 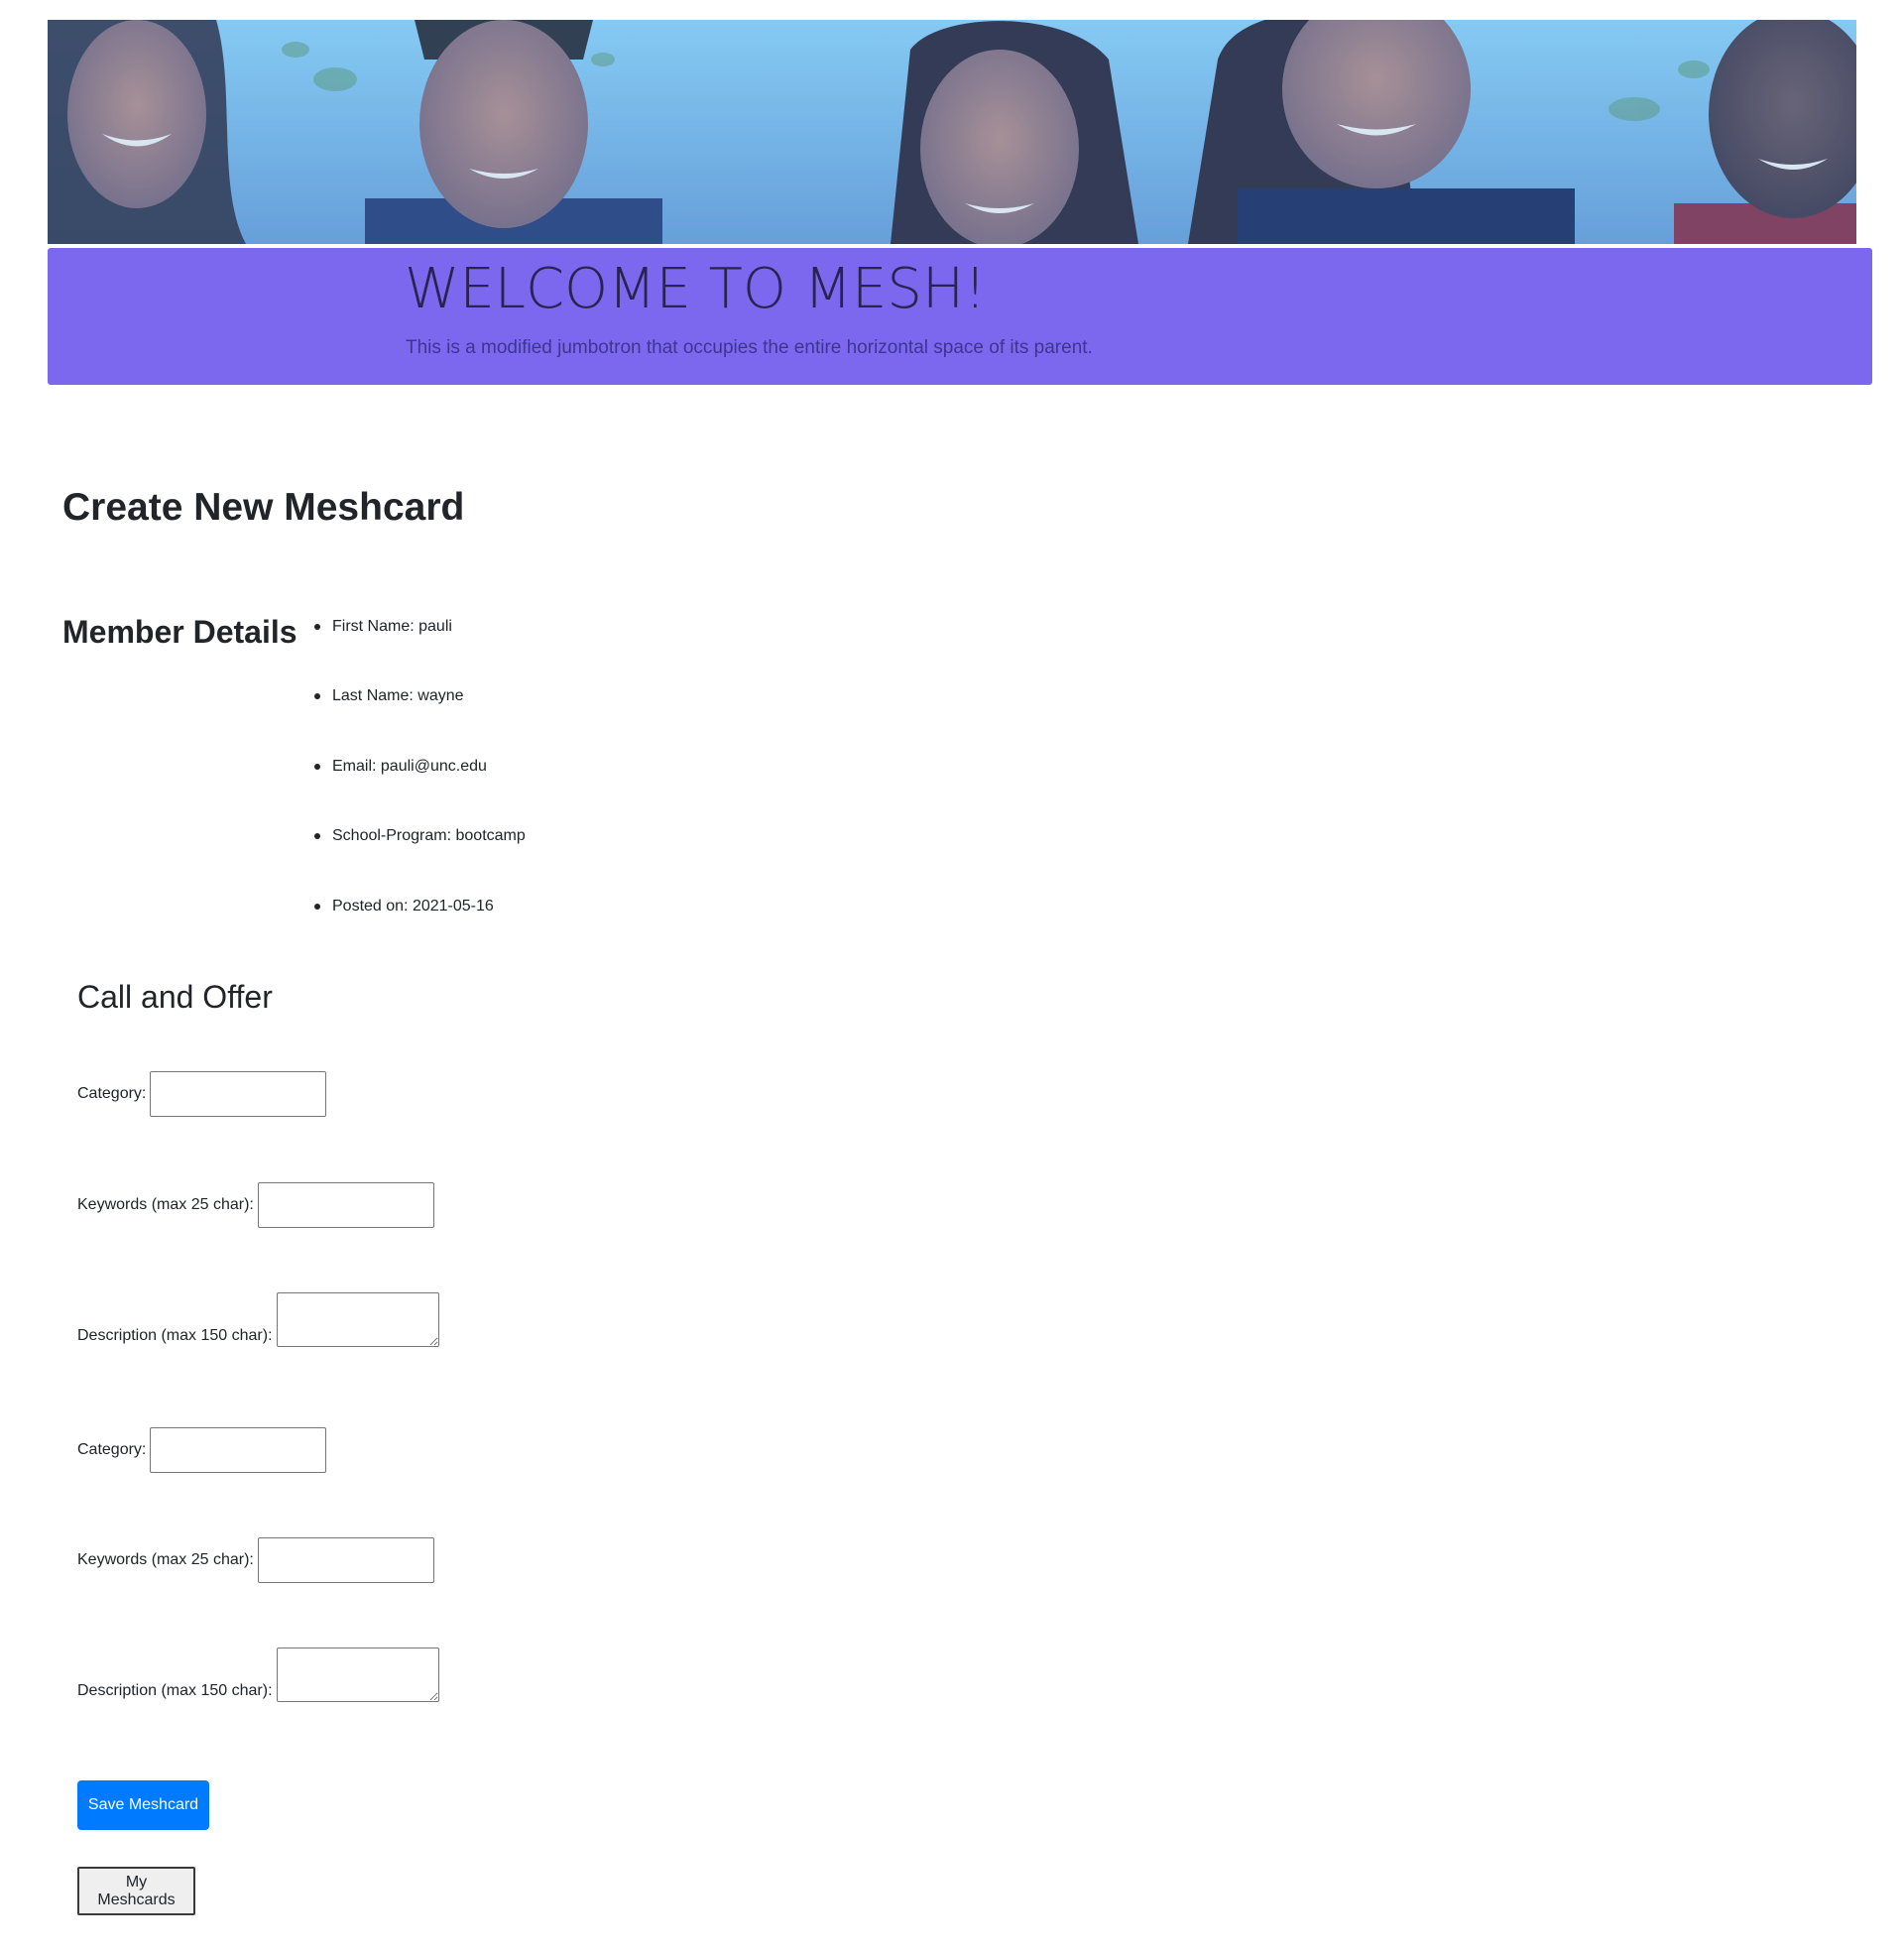 What do you see at coordinates (345, 1205) in the screenshot?
I see `call-keywords-input` at bounding box center [345, 1205].